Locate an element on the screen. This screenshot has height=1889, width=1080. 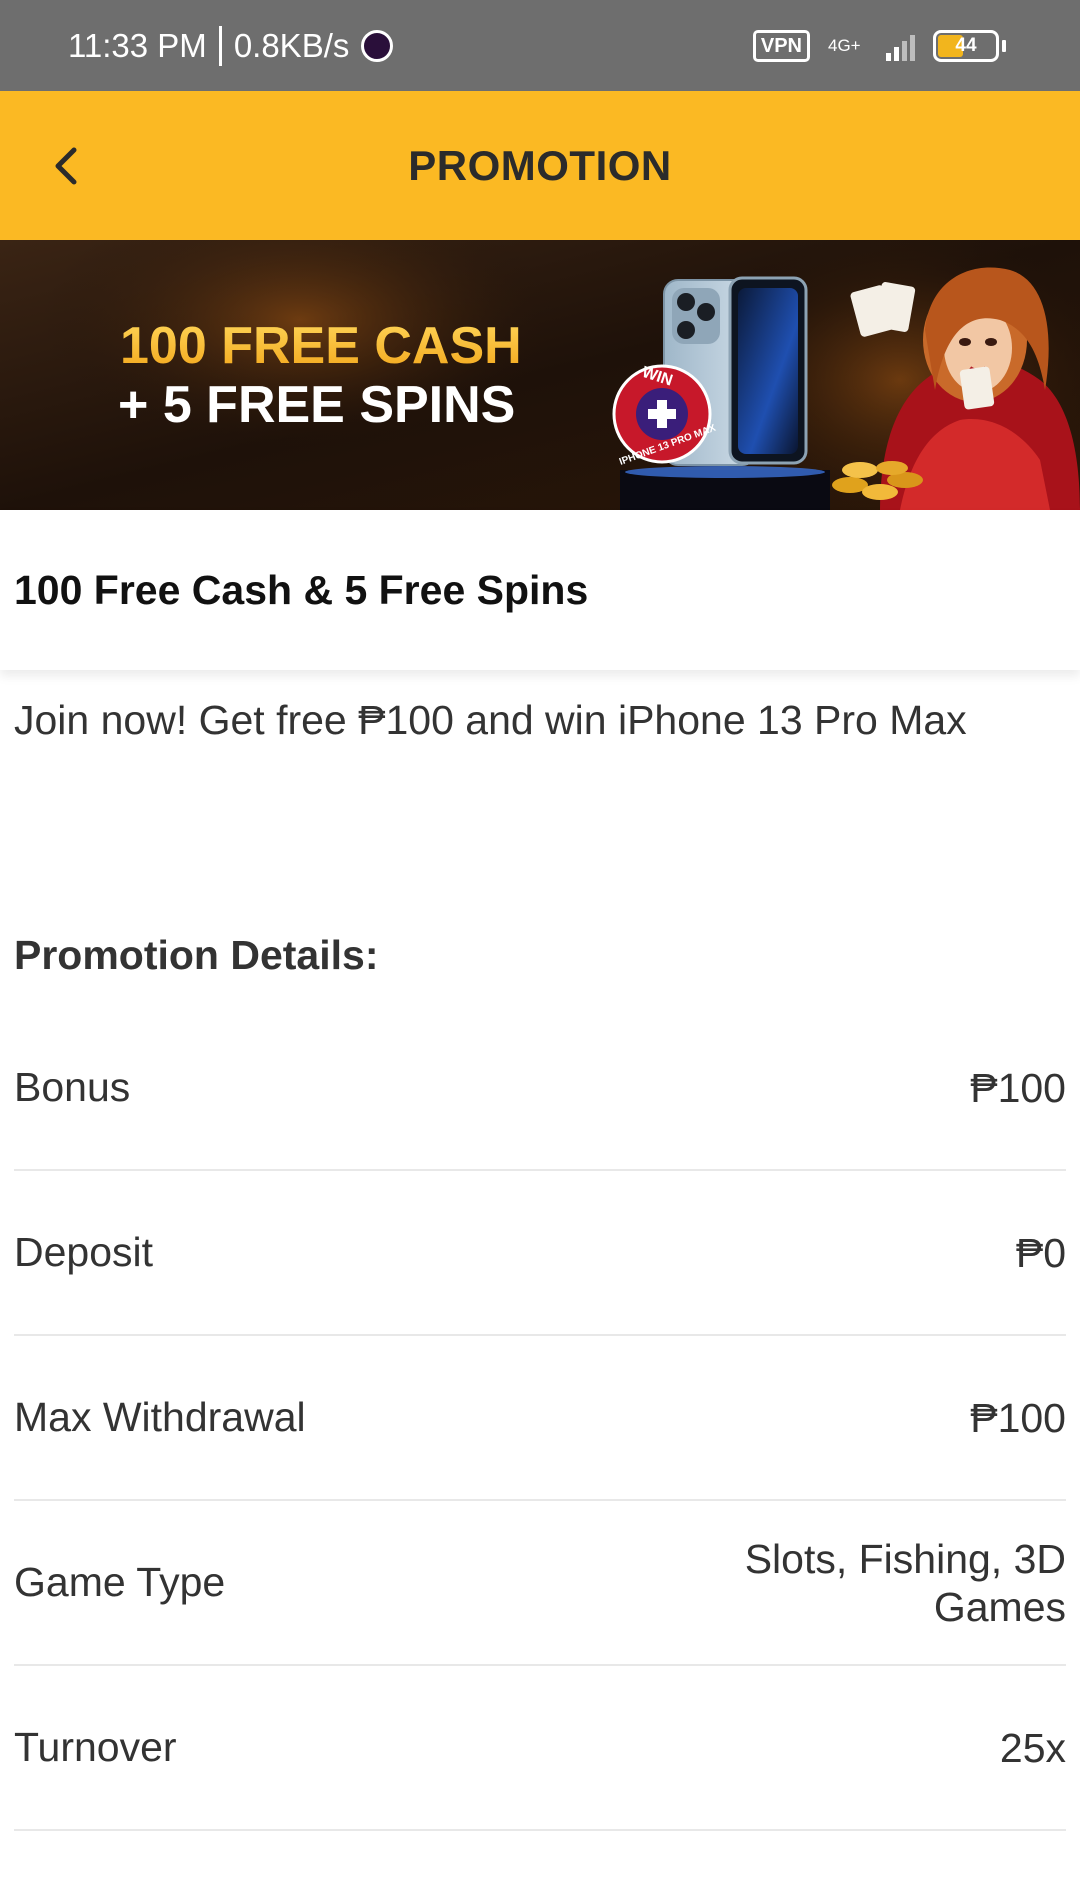
promotion-details-heading: Promotion Details: is located at coordinates (196, 955).